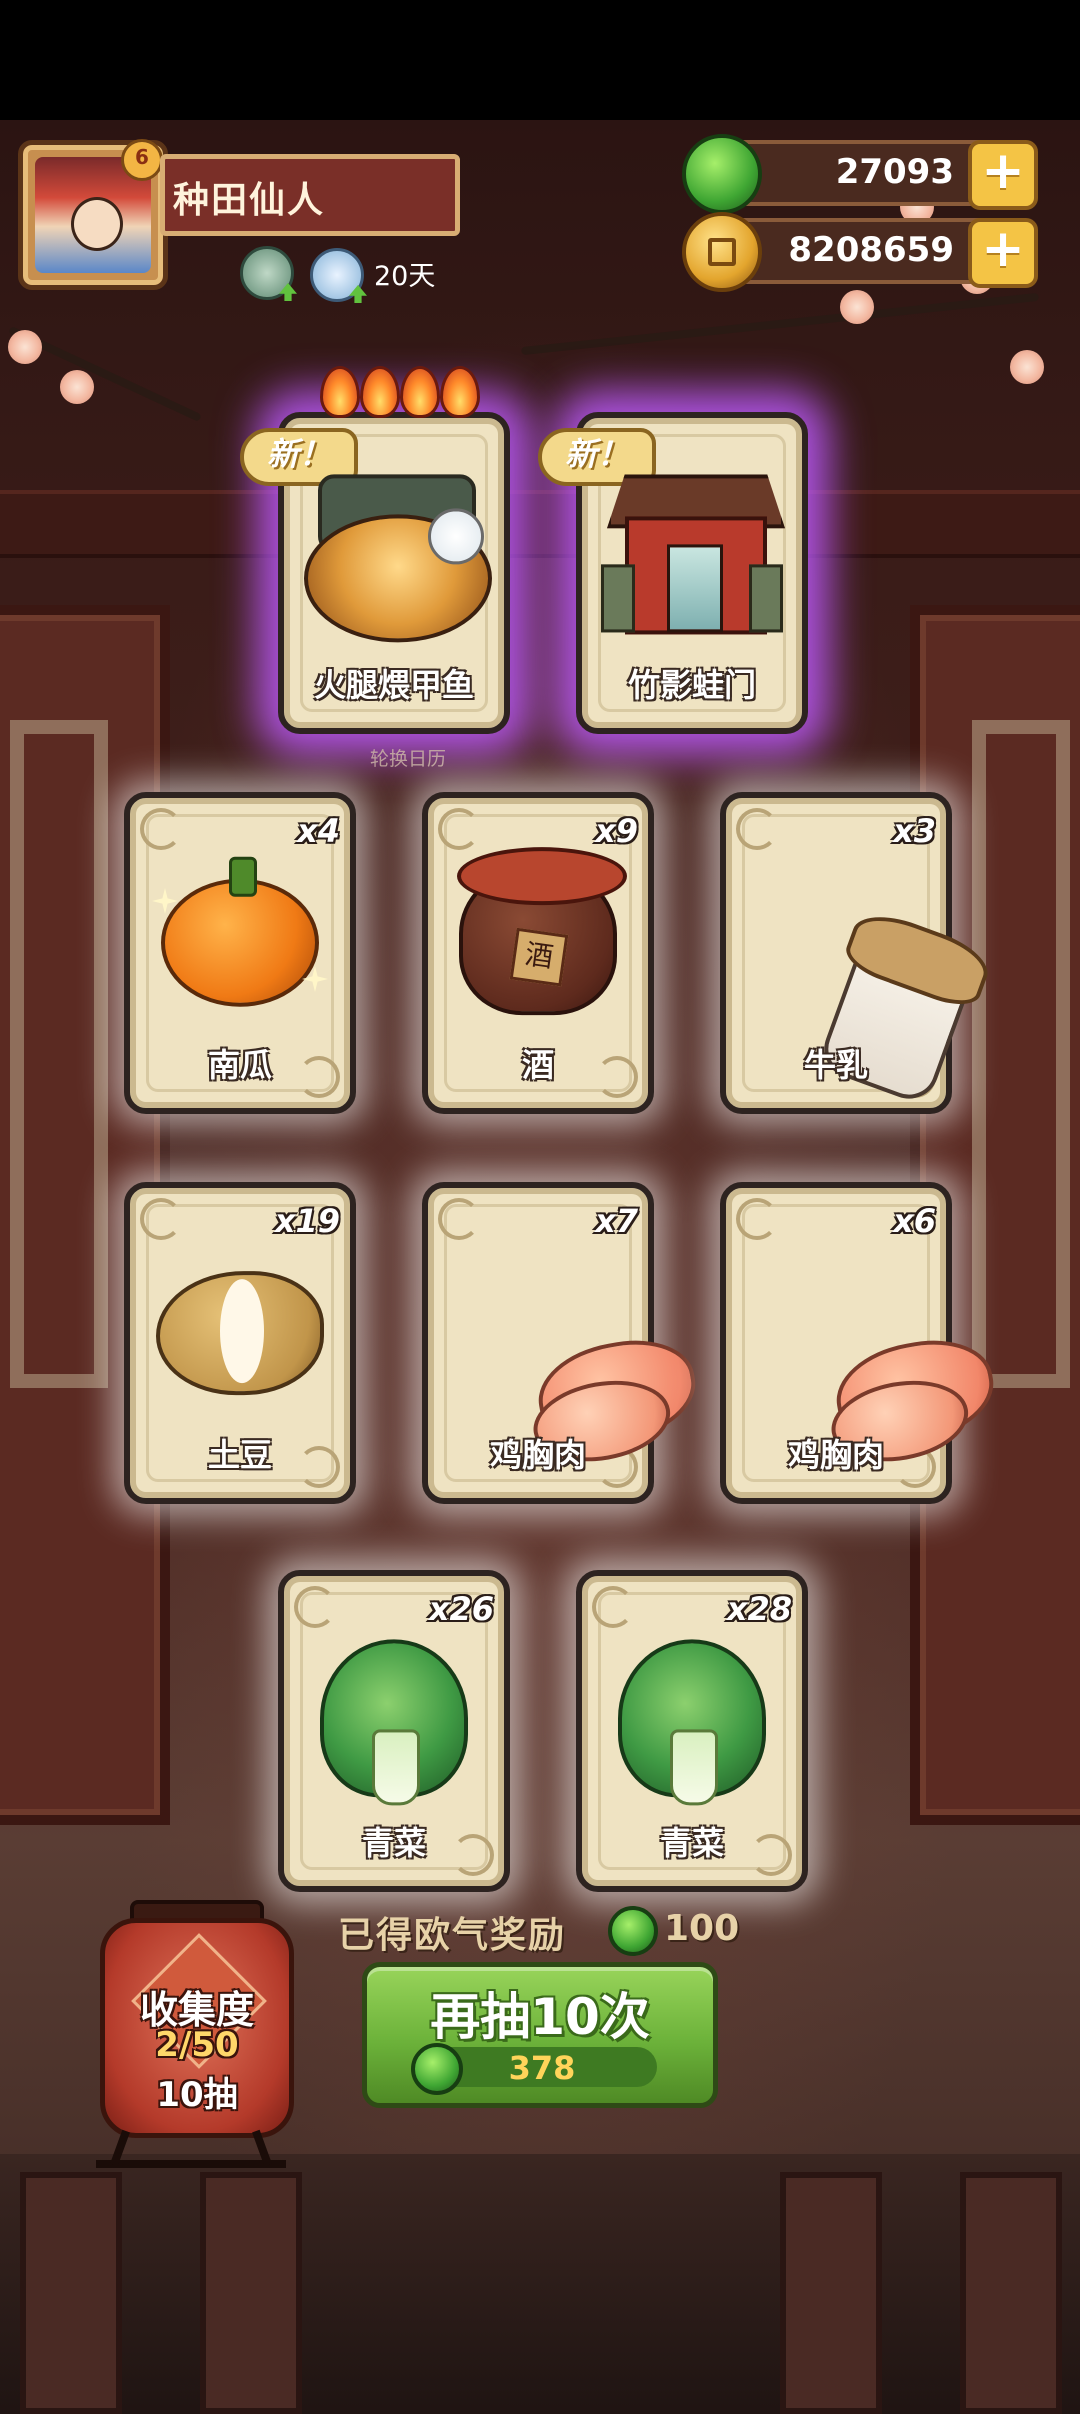 The image size is (1080, 2414). What do you see at coordinates (847, 953) in the screenshot?
I see `card-milk: x3 牛乳` at bounding box center [847, 953].